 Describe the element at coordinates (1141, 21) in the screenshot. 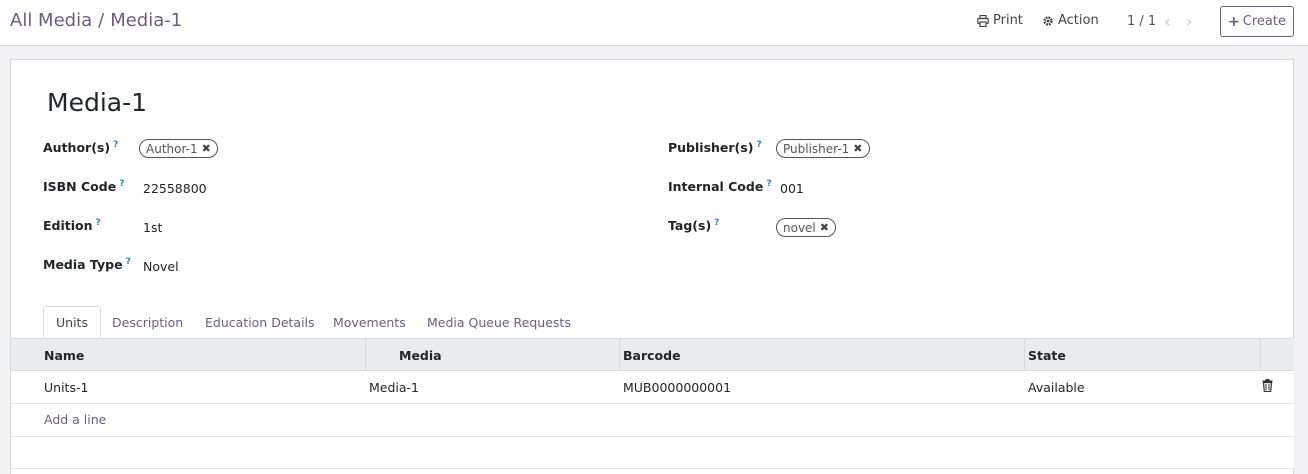

I see `pager-value: 1 / 1` at that location.